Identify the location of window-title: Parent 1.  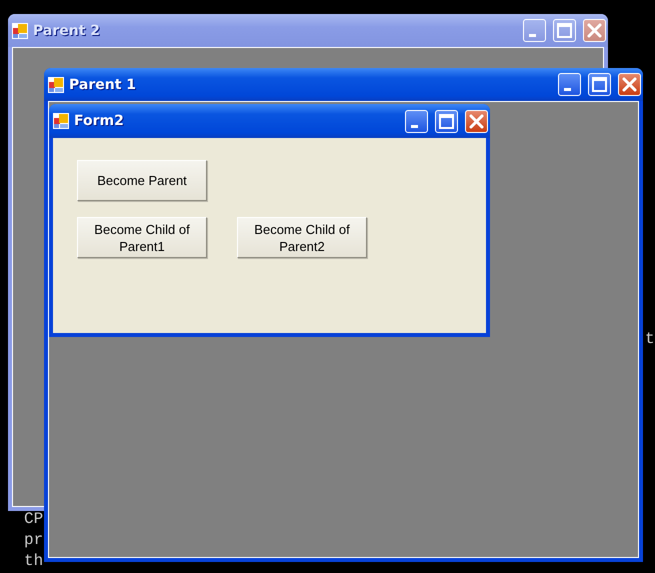
(103, 84).